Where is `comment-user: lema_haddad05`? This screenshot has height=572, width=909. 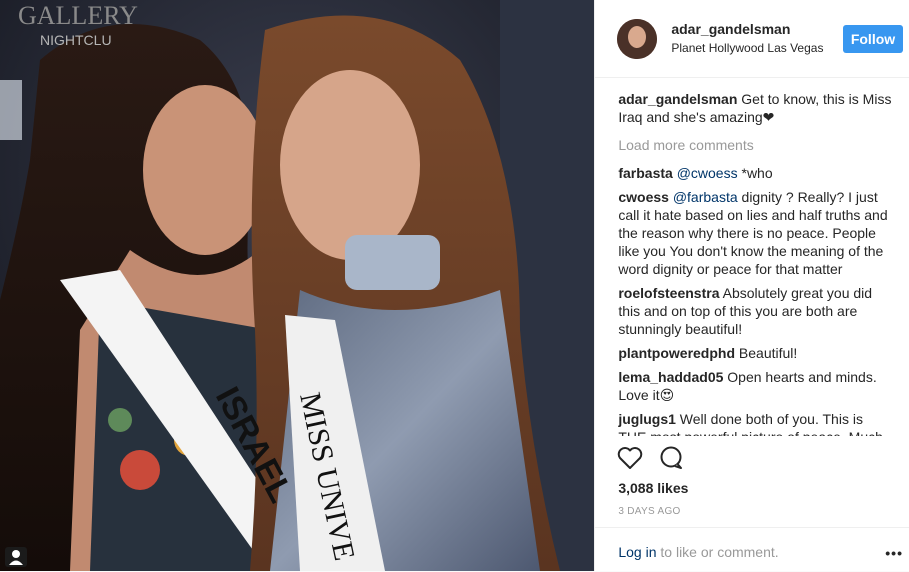
comment-user: lema_haddad05 is located at coordinates (670, 377).